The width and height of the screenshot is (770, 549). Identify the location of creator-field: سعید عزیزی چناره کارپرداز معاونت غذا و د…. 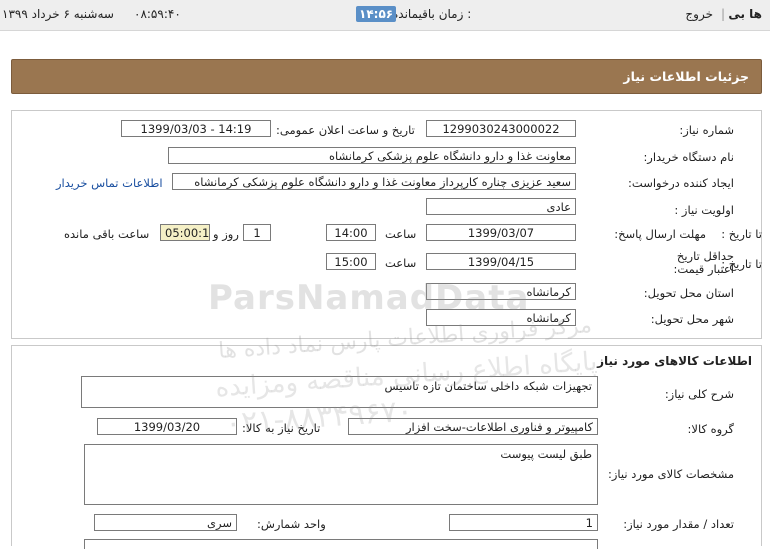
(374, 181).